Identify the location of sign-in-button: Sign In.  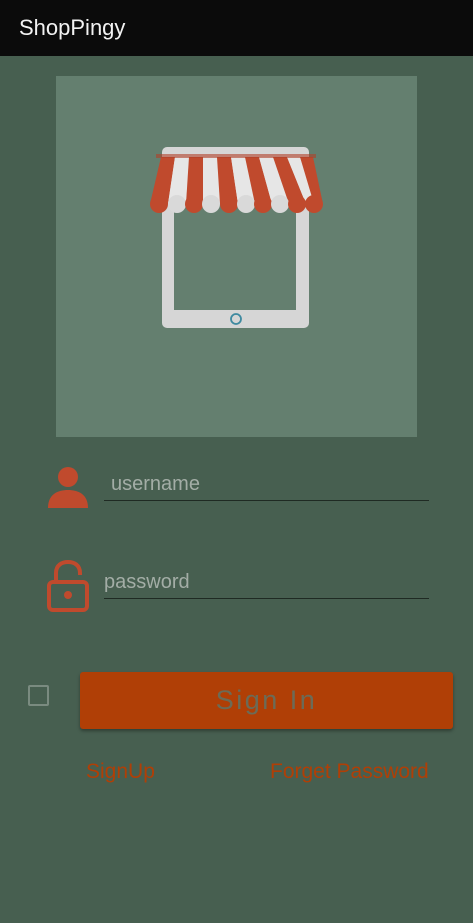
(266, 700).